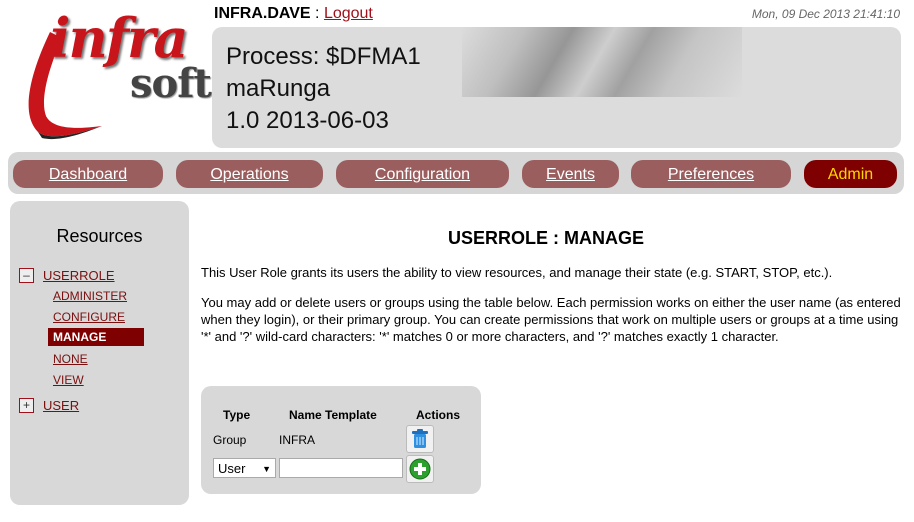  What do you see at coordinates (237, 415) in the screenshot?
I see `column-header-type: Type` at bounding box center [237, 415].